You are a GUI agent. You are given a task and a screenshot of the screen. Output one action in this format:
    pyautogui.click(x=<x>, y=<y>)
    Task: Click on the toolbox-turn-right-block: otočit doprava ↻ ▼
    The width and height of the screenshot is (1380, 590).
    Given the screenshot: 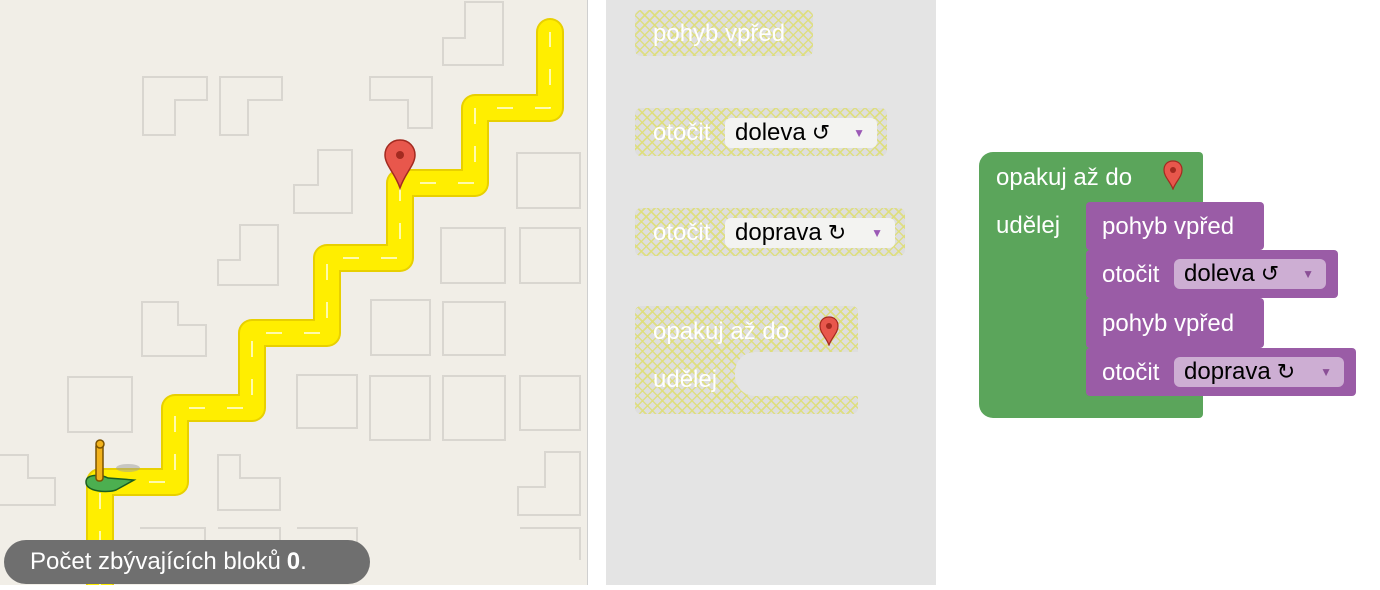 What is the action you would take?
    pyautogui.click(x=770, y=232)
    